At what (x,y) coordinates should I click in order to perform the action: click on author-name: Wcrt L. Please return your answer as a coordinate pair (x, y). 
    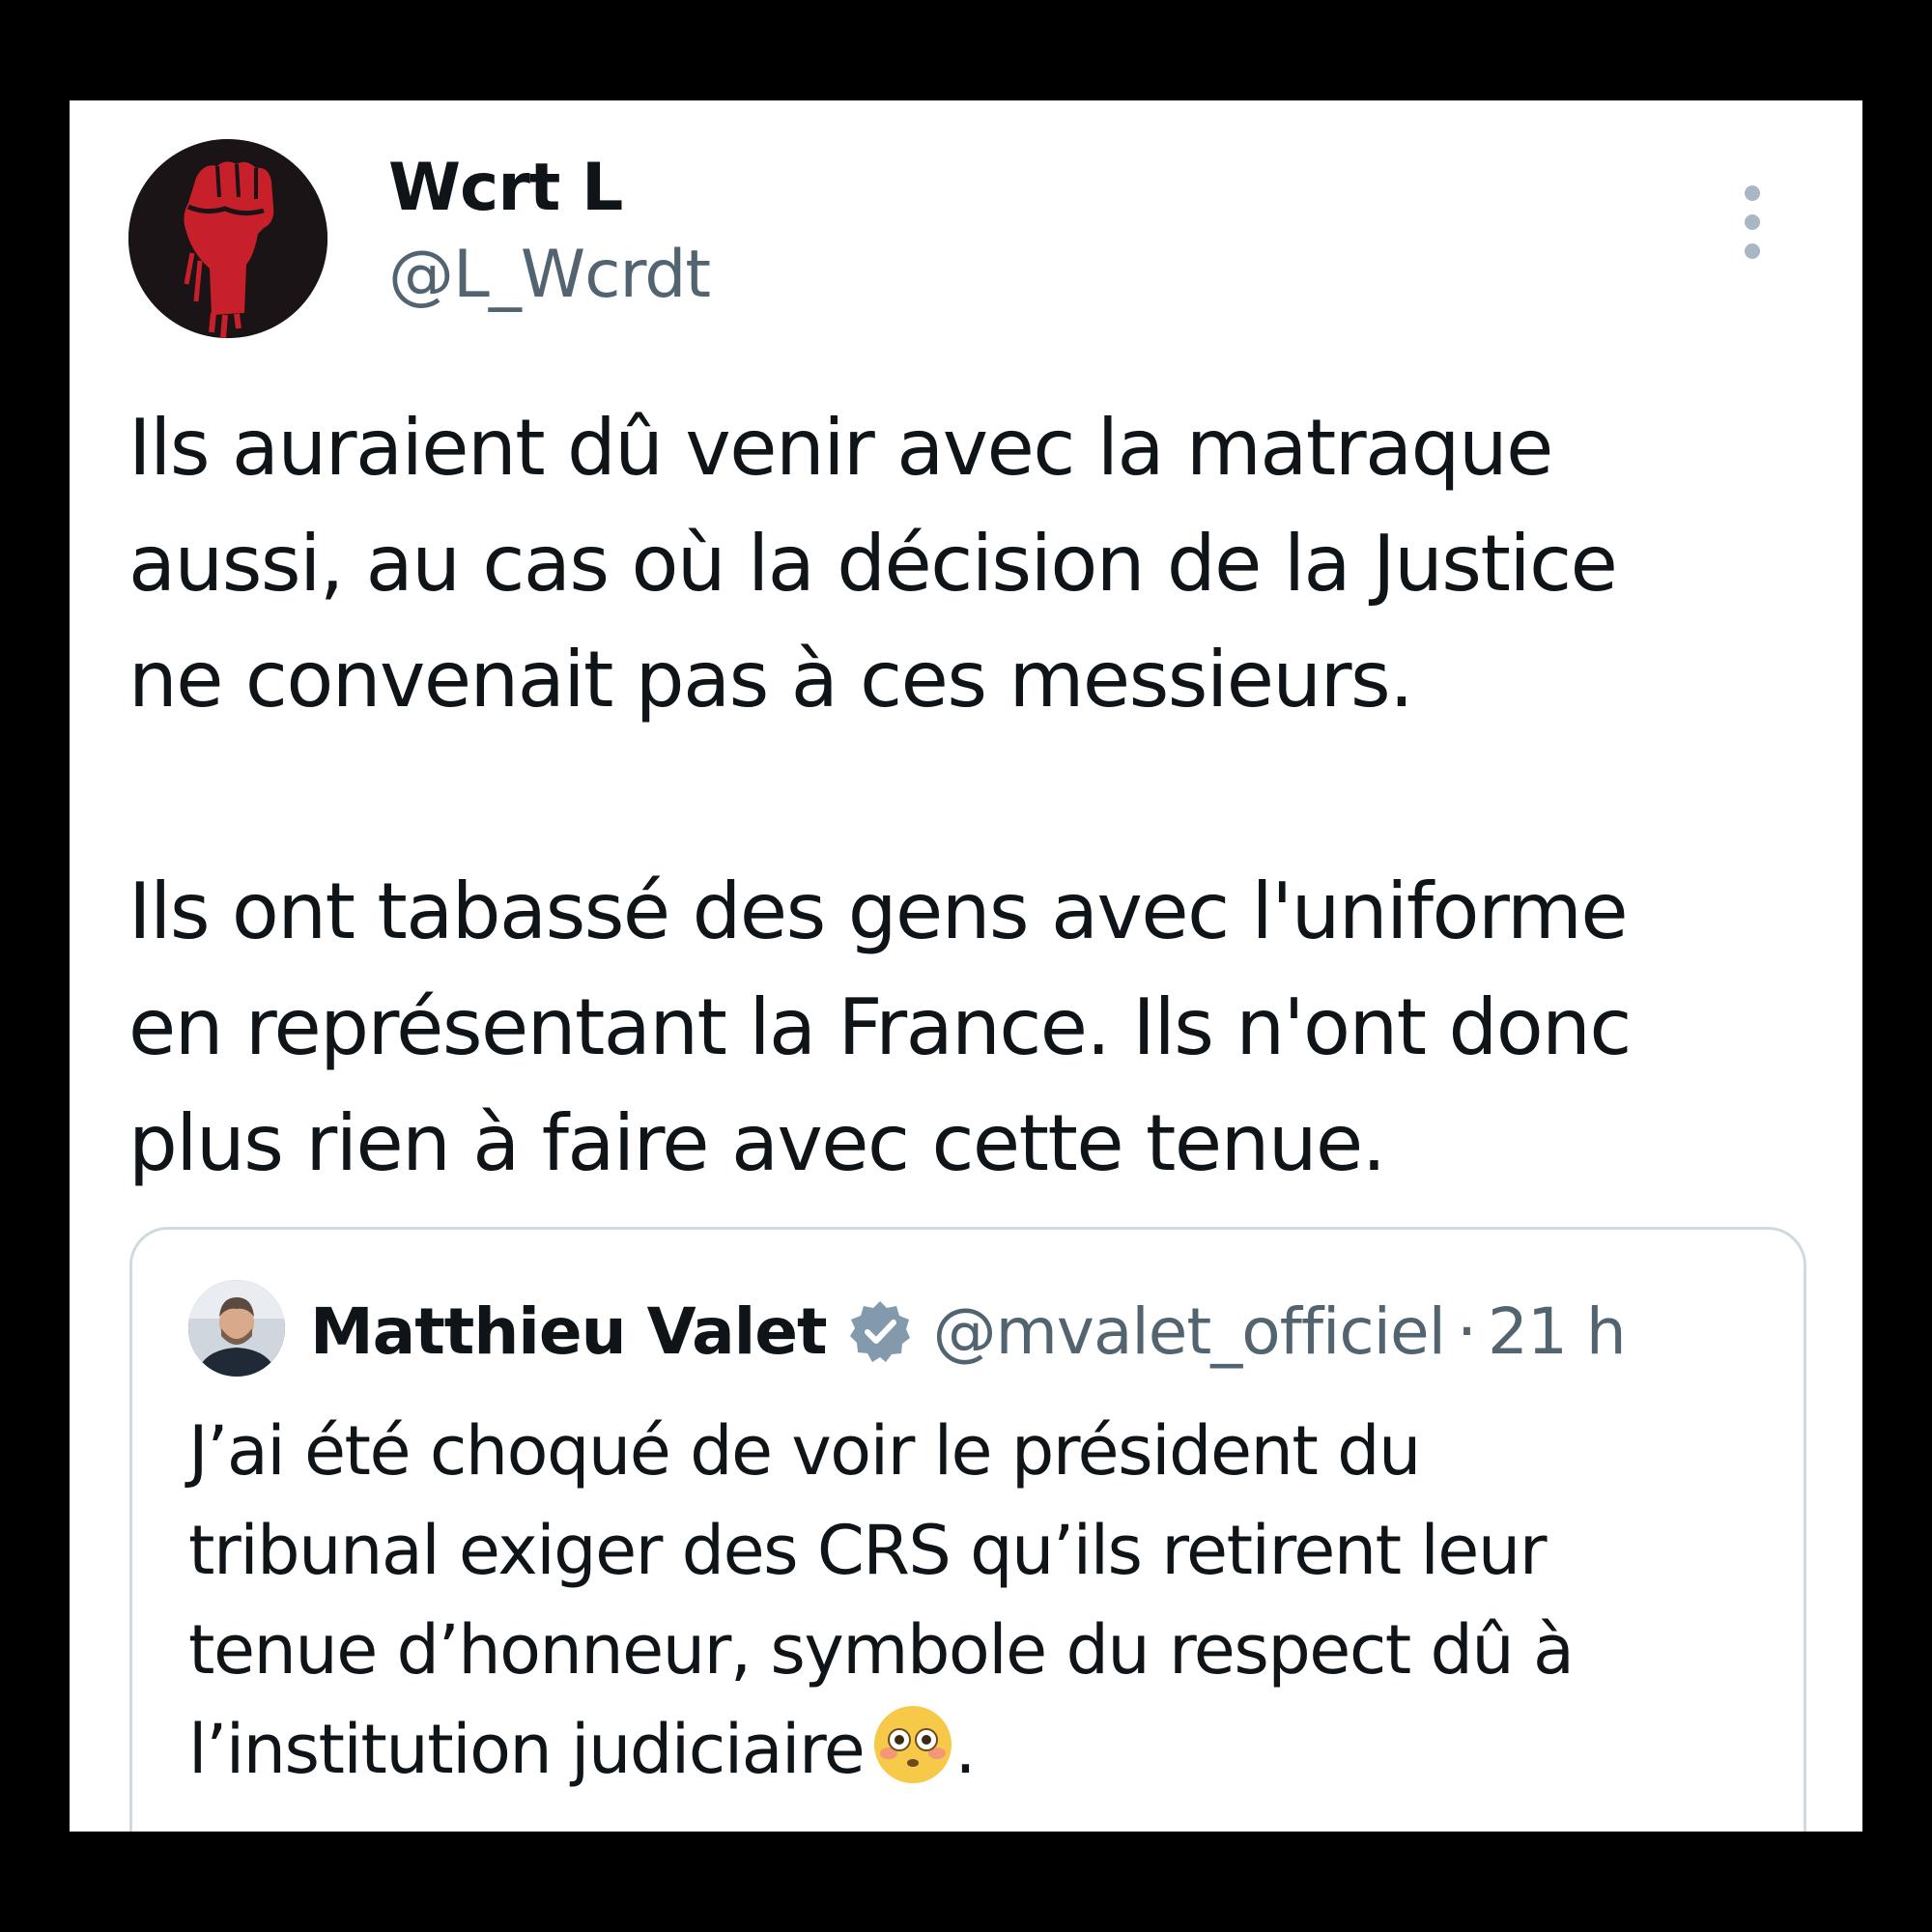
    Looking at the image, I should click on (505, 188).